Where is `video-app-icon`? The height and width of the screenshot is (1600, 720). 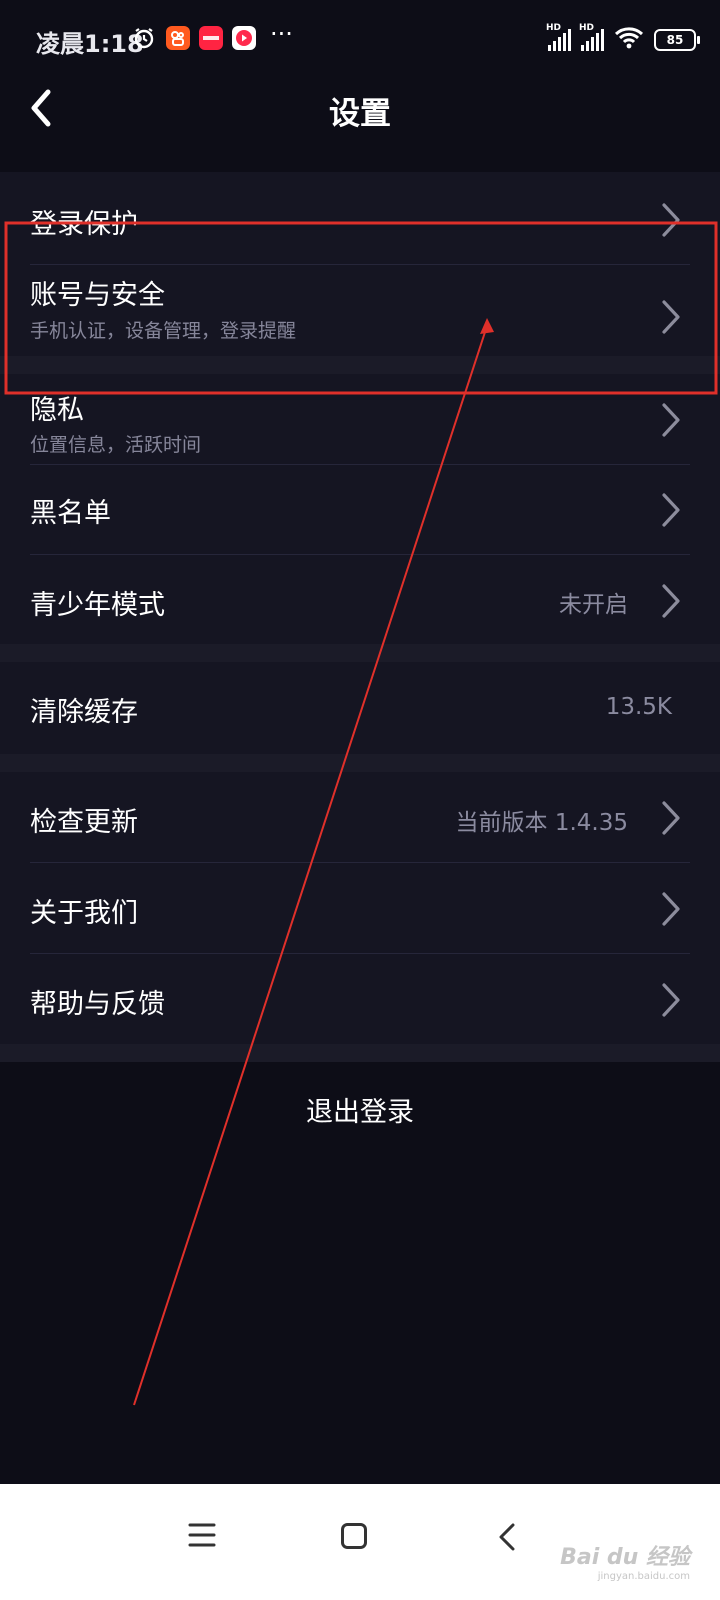 video-app-icon is located at coordinates (244, 38).